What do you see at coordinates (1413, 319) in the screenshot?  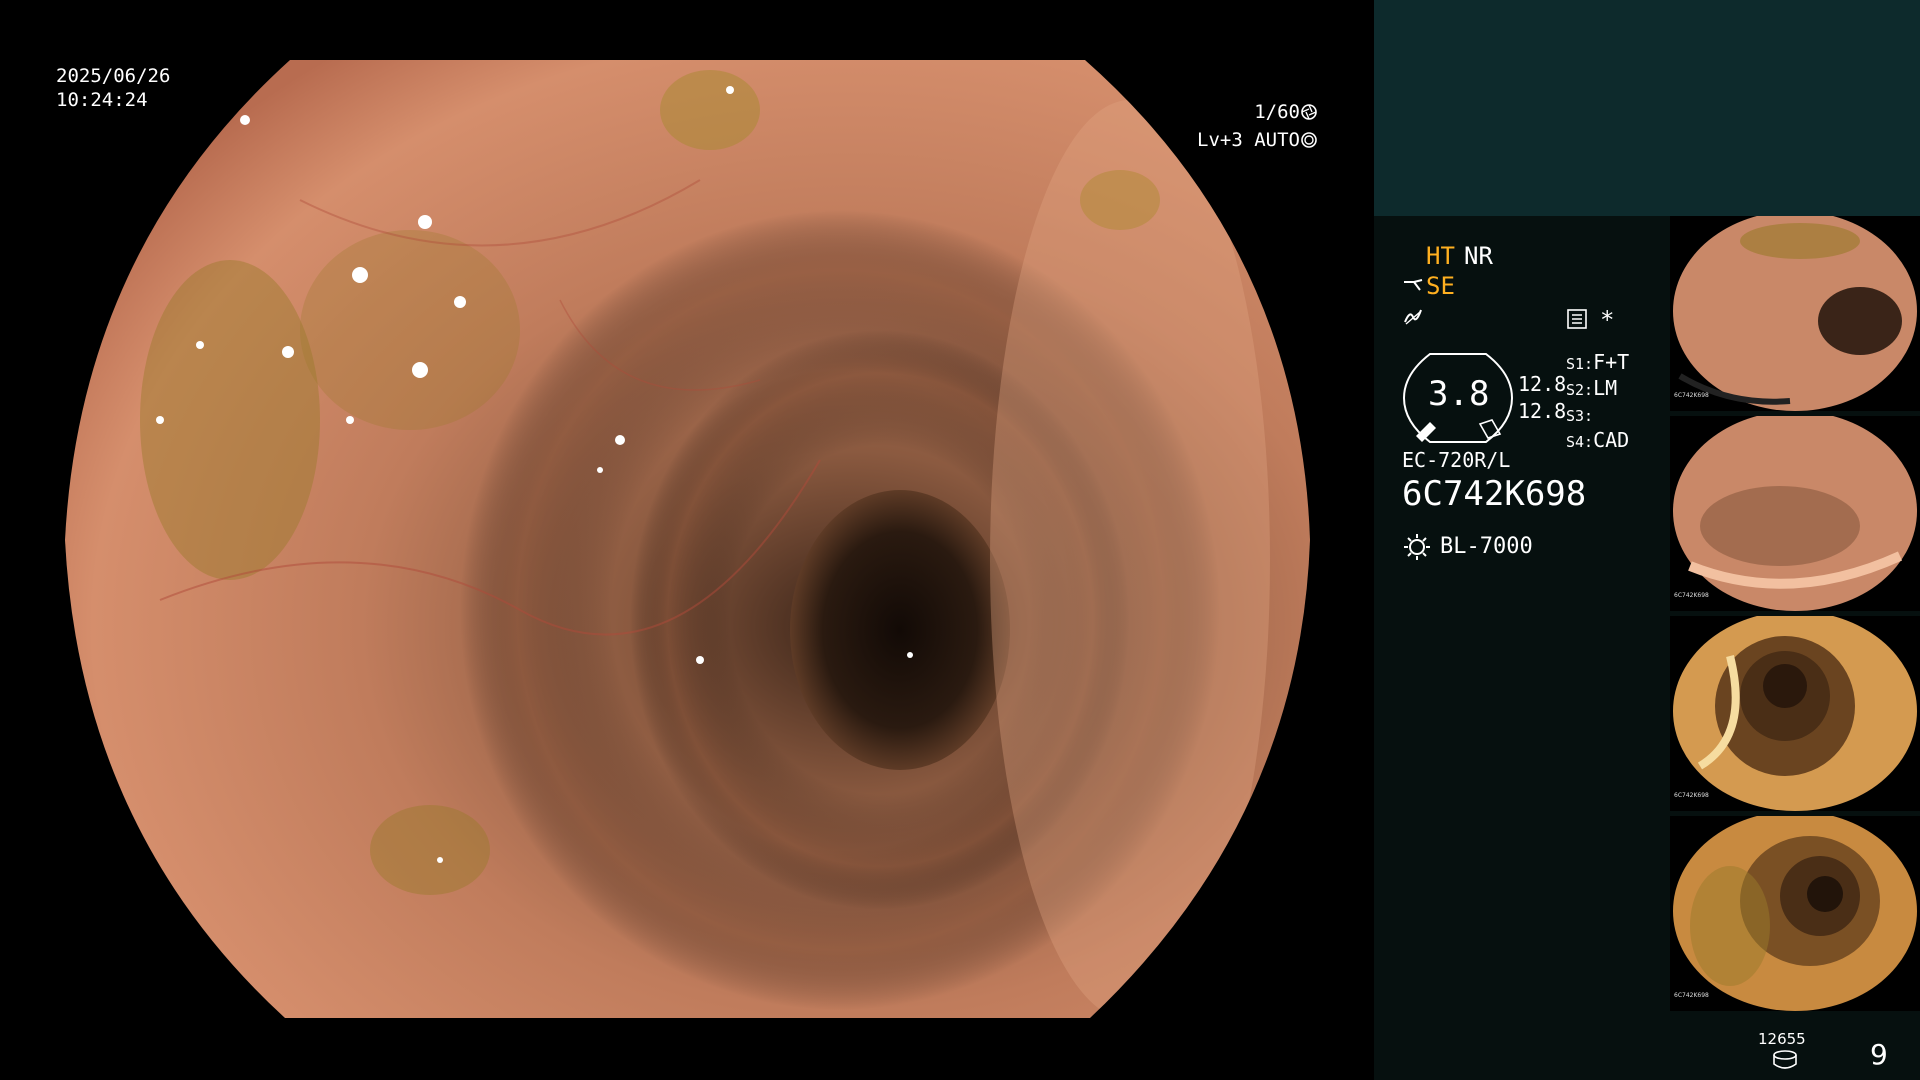 I see `waveform-icon` at bounding box center [1413, 319].